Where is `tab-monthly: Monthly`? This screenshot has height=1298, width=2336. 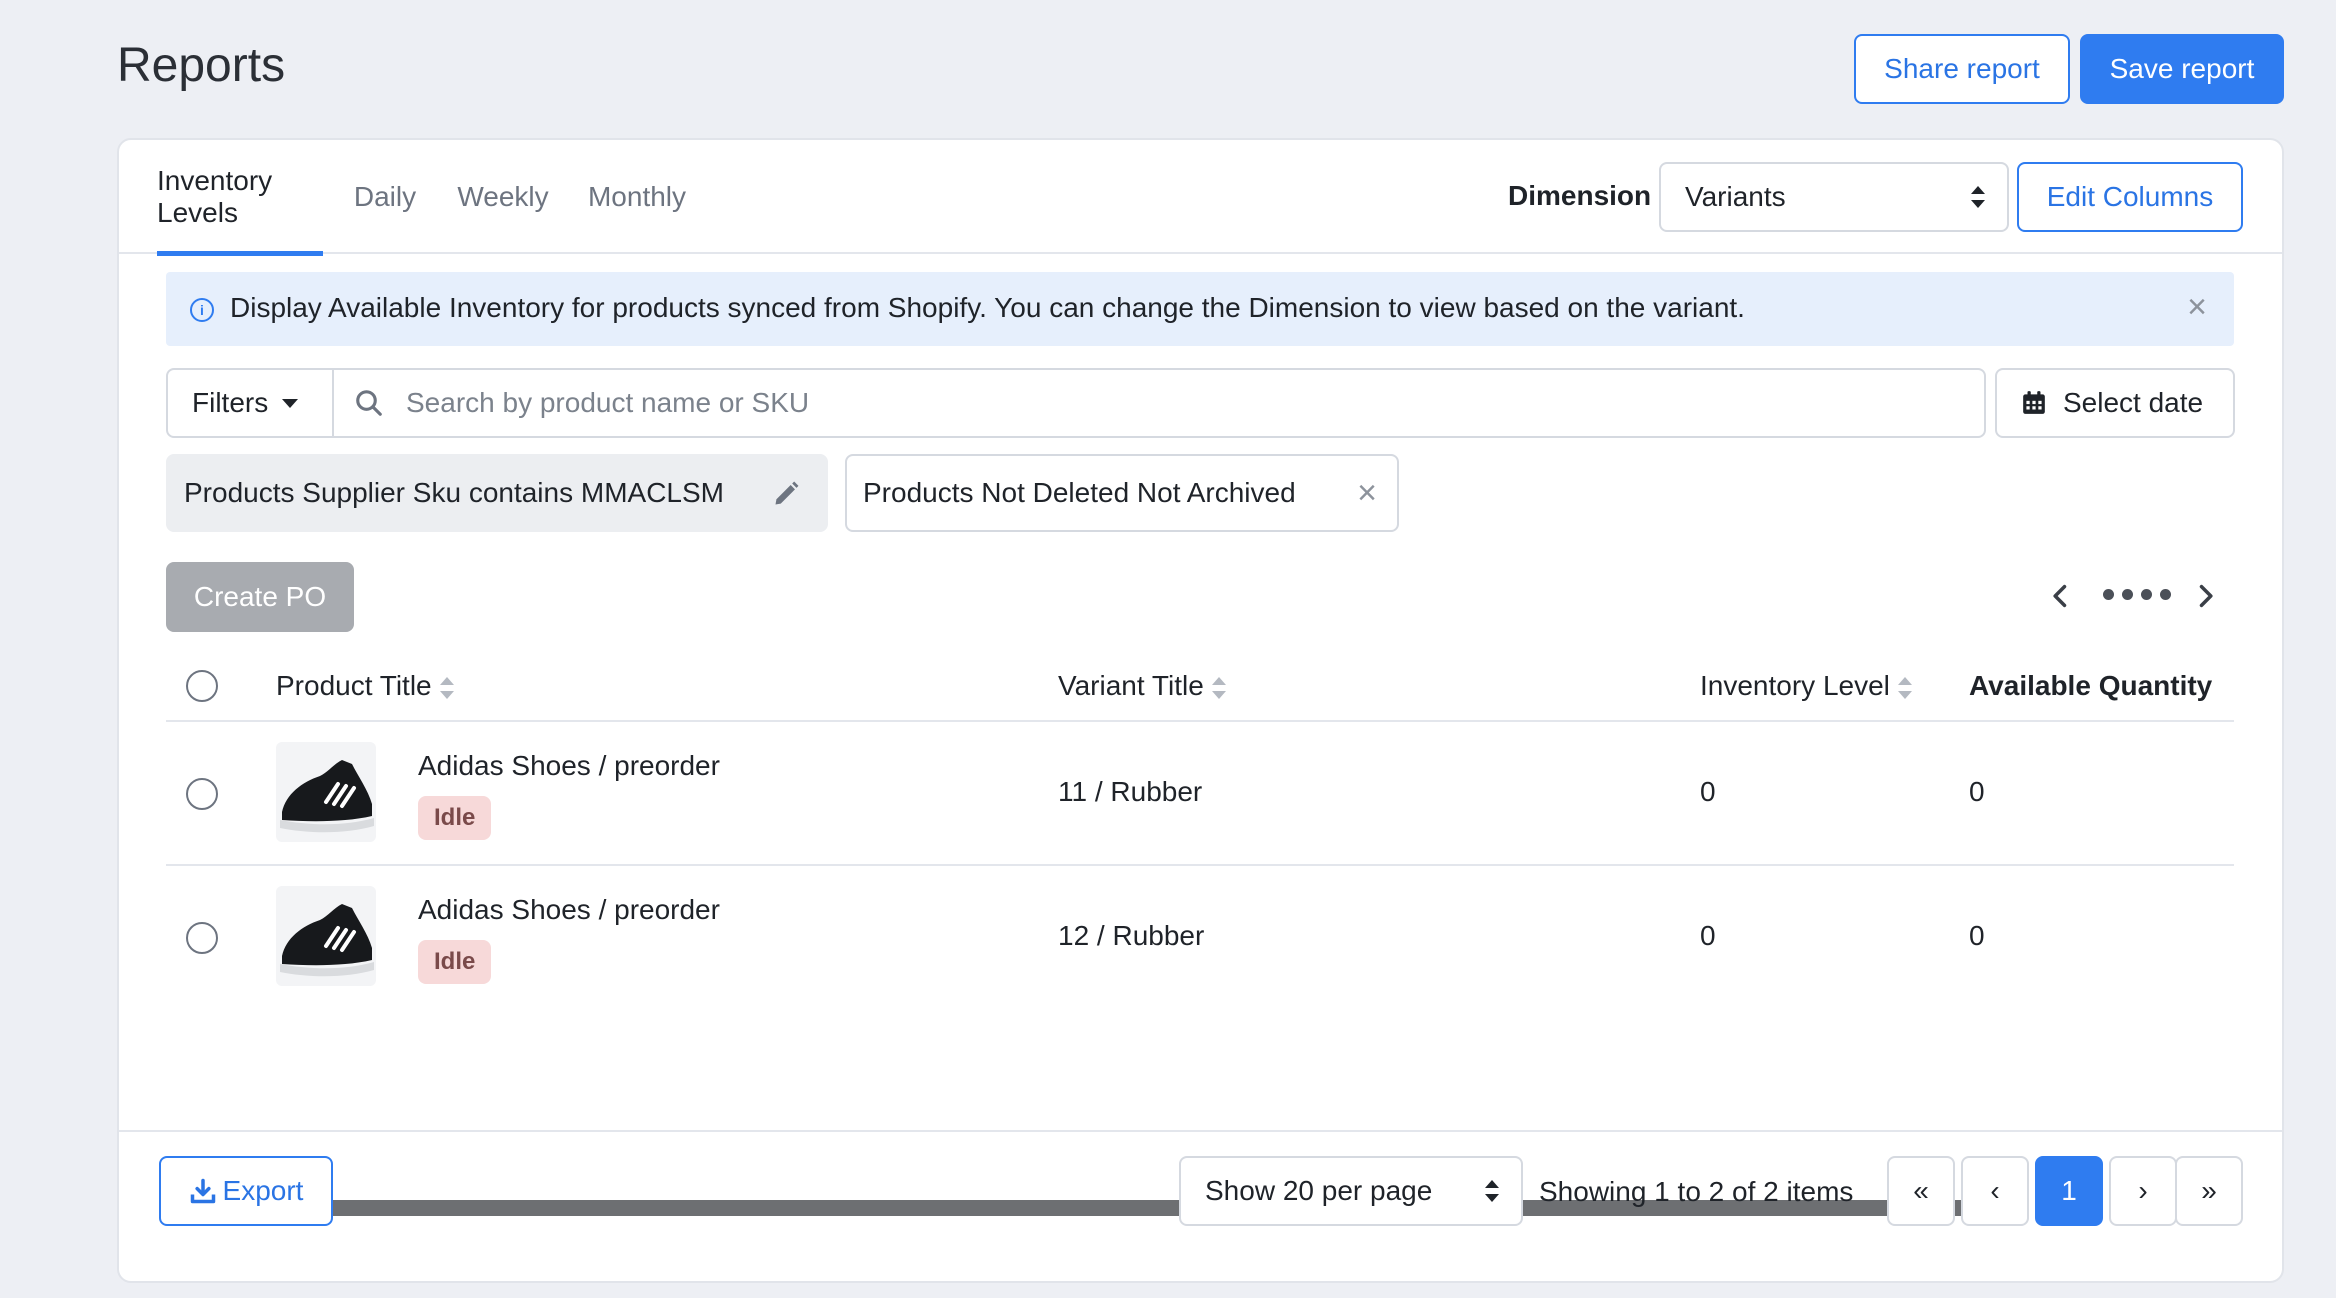 tab-monthly: Monthly is located at coordinates (637, 197).